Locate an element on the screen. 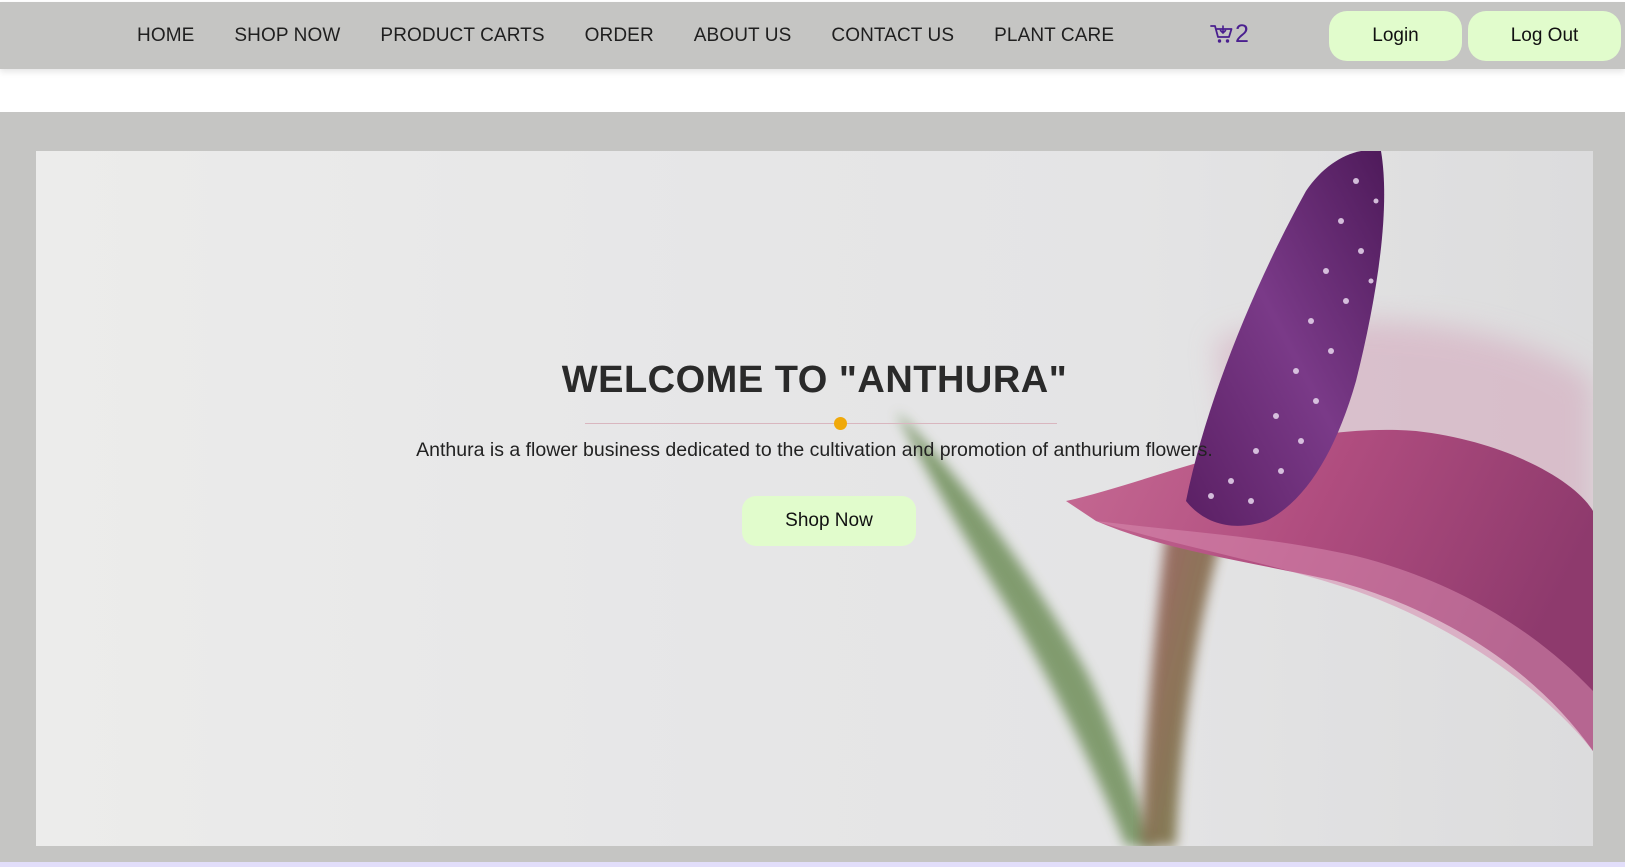  nav-link-about-us: ABOUT US is located at coordinates (743, 35).